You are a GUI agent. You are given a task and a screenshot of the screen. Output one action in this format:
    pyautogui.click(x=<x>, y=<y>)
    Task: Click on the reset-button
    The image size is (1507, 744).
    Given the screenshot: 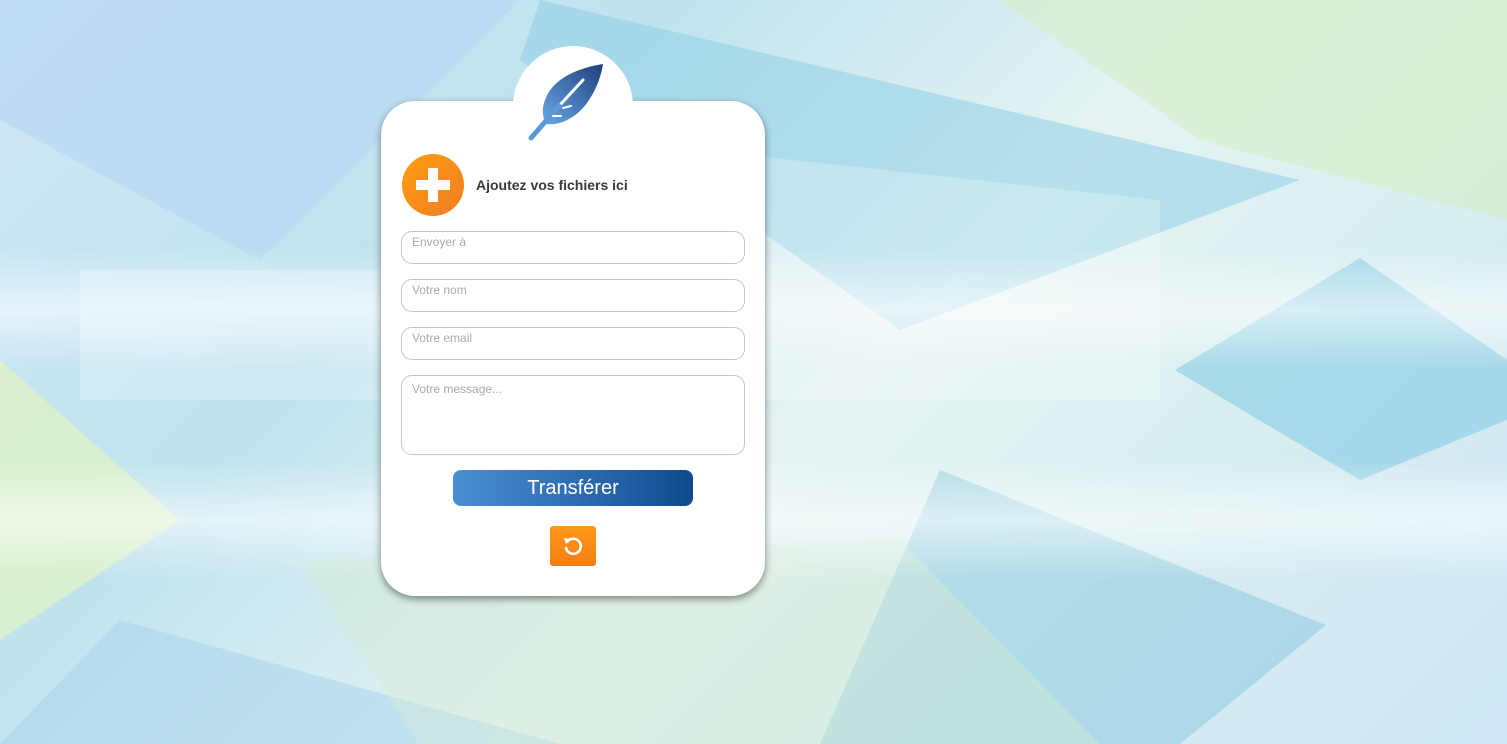 What is the action you would take?
    pyautogui.click(x=573, y=546)
    